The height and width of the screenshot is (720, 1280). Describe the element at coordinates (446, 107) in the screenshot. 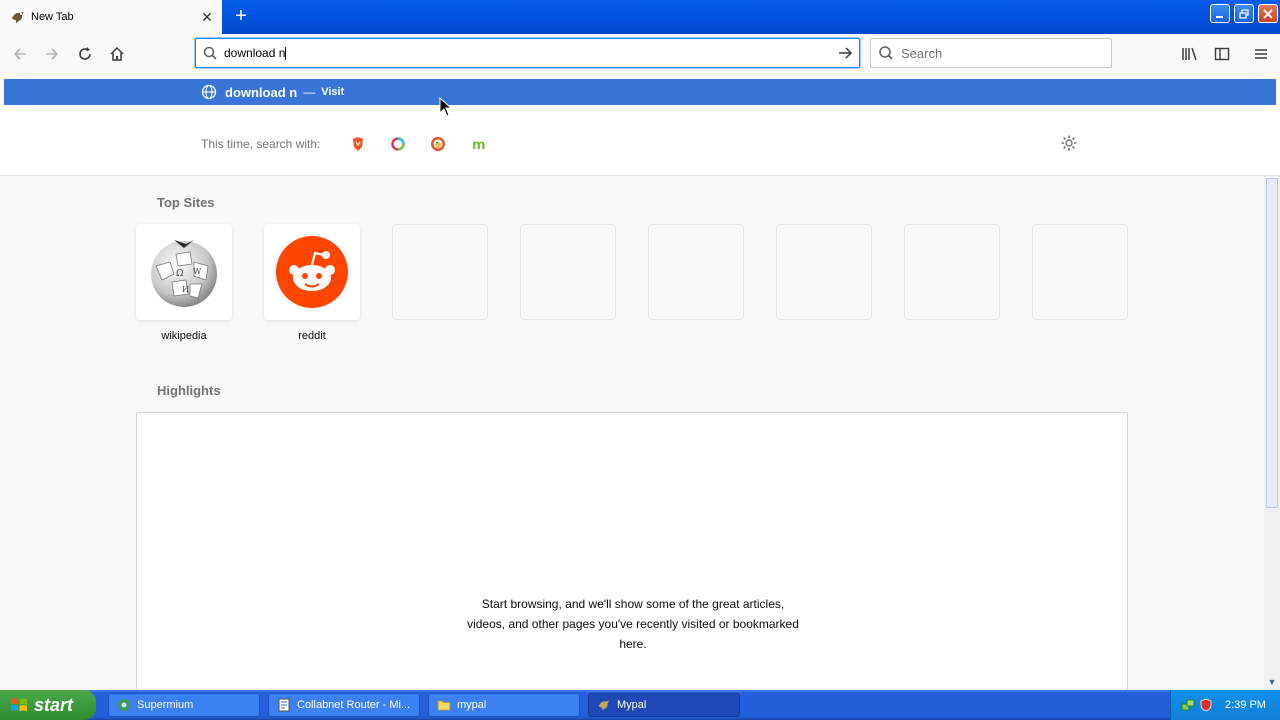

I see `mouse-cursor-icon` at that location.